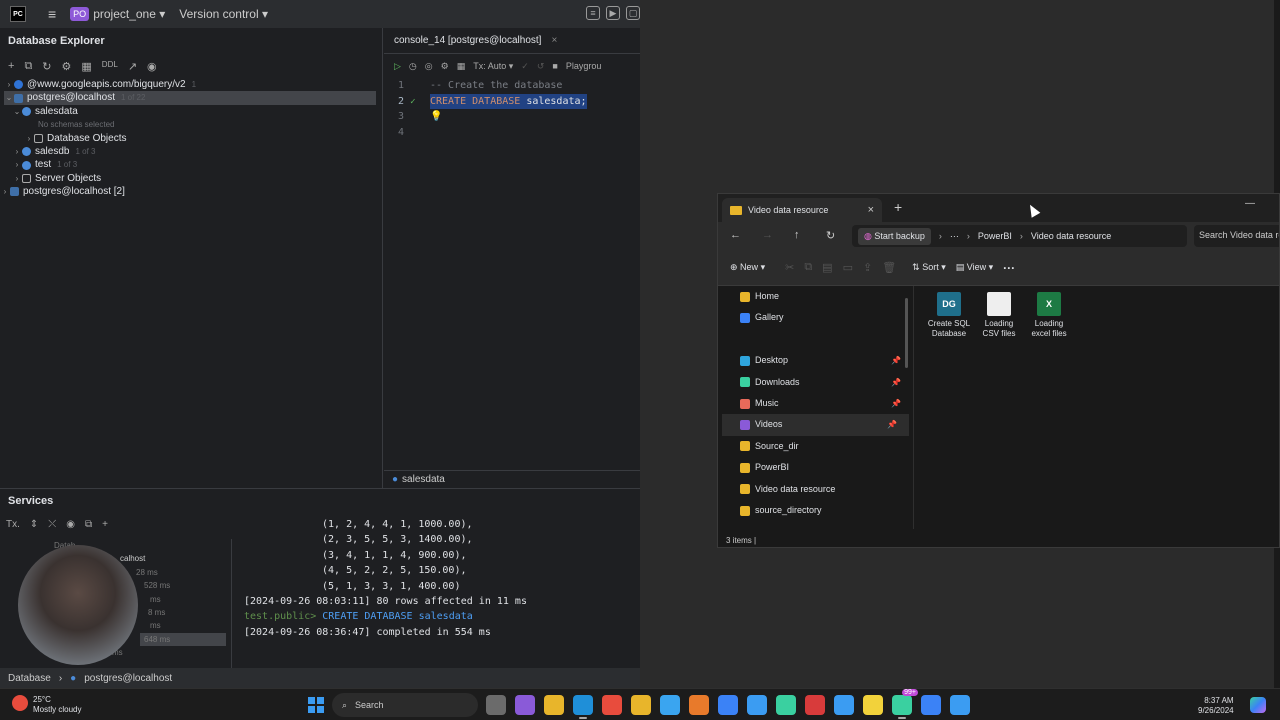 Image resolution: width=1280 pixels, height=720 pixels. I want to click on sidebar-item-desktop: Desktop 📌, so click(815, 360).